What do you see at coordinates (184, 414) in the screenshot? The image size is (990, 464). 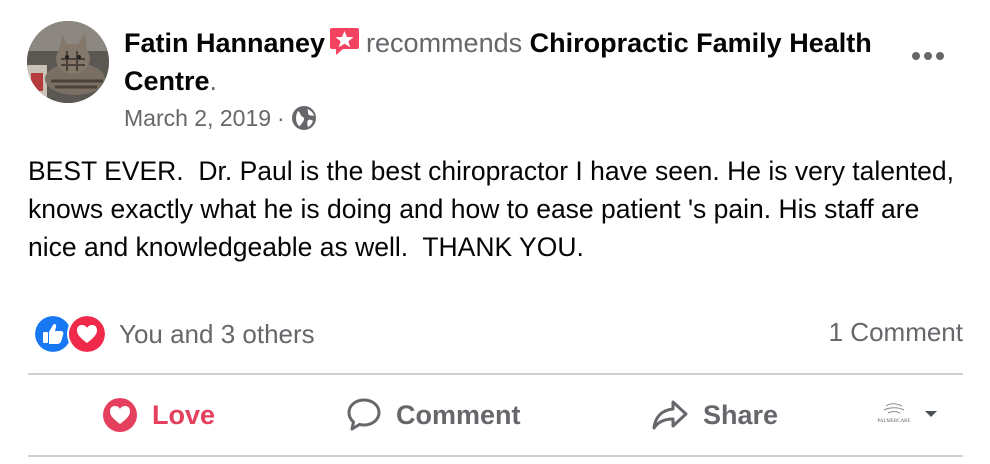 I see `love-button-label: Love` at bounding box center [184, 414].